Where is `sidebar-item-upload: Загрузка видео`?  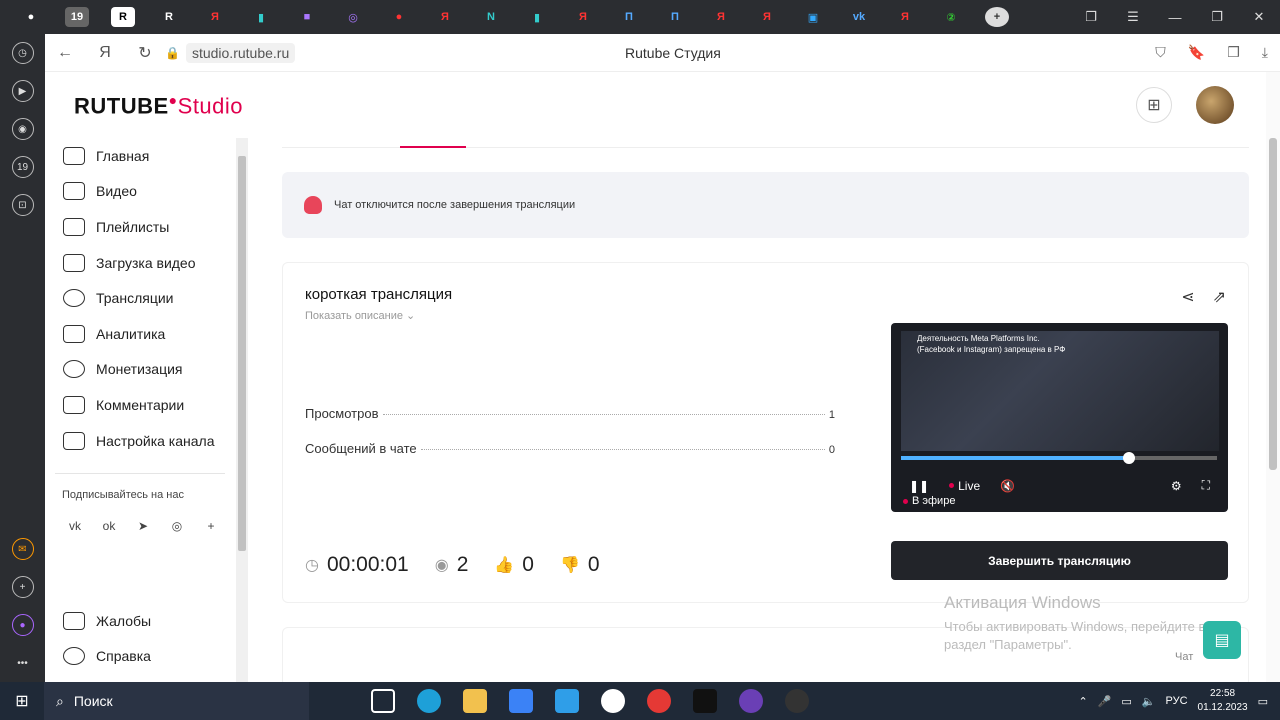 sidebar-item-upload: Загрузка видео is located at coordinates (140, 263).